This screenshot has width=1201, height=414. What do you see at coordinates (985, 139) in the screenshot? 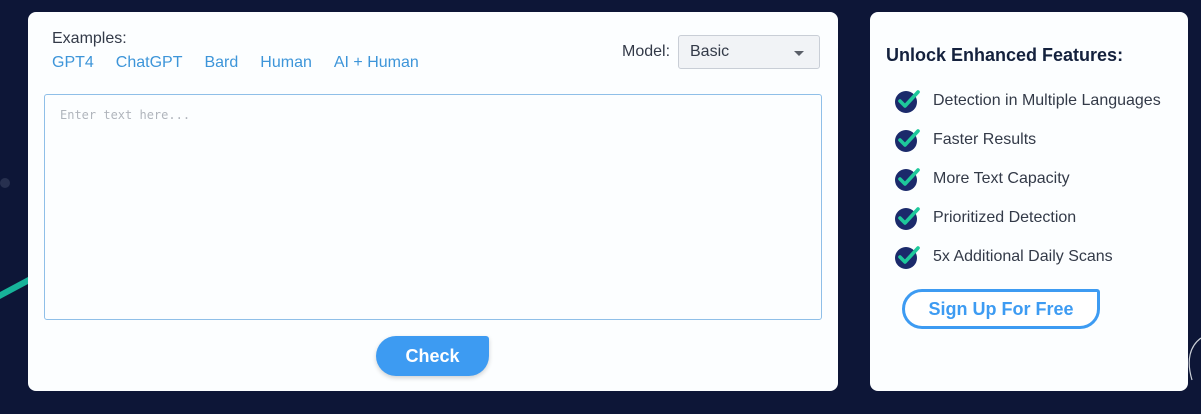
I see `feature-label: Faster Results` at bounding box center [985, 139].